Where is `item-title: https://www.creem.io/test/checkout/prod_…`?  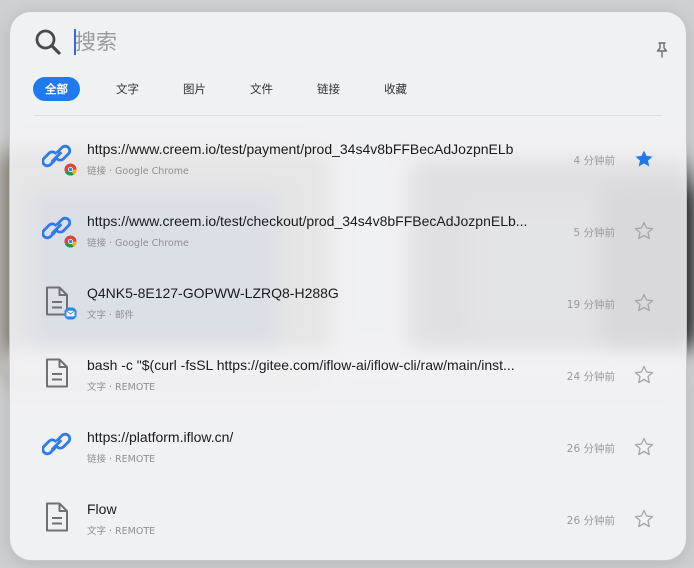 item-title: https://www.creem.io/test/checkout/prod_… is located at coordinates (307, 221).